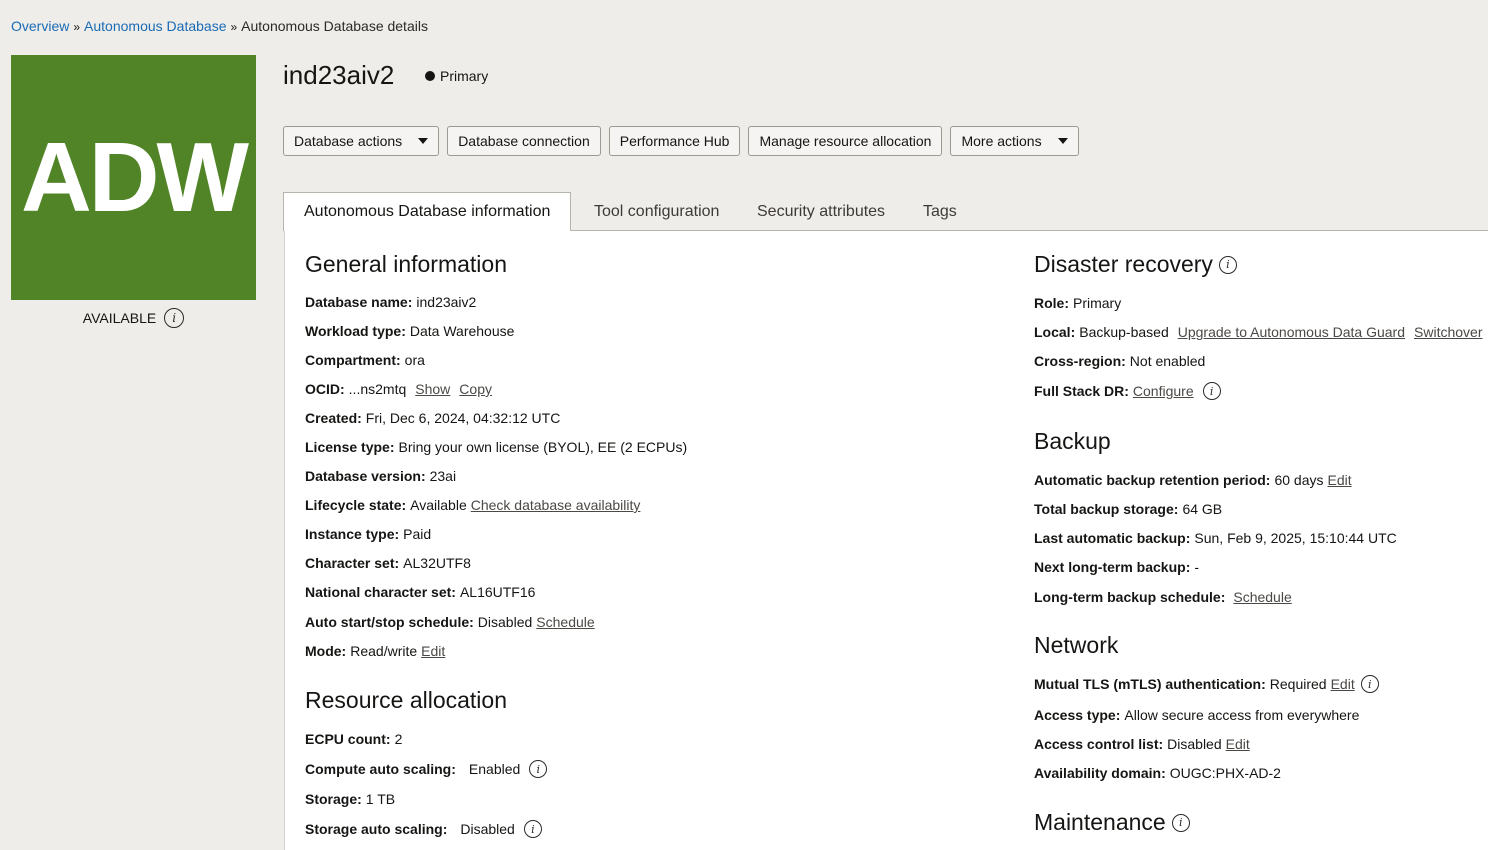 The height and width of the screenshot is (850, 1488). I want to click on status-label: AVAILABLE, so click(119, 318).